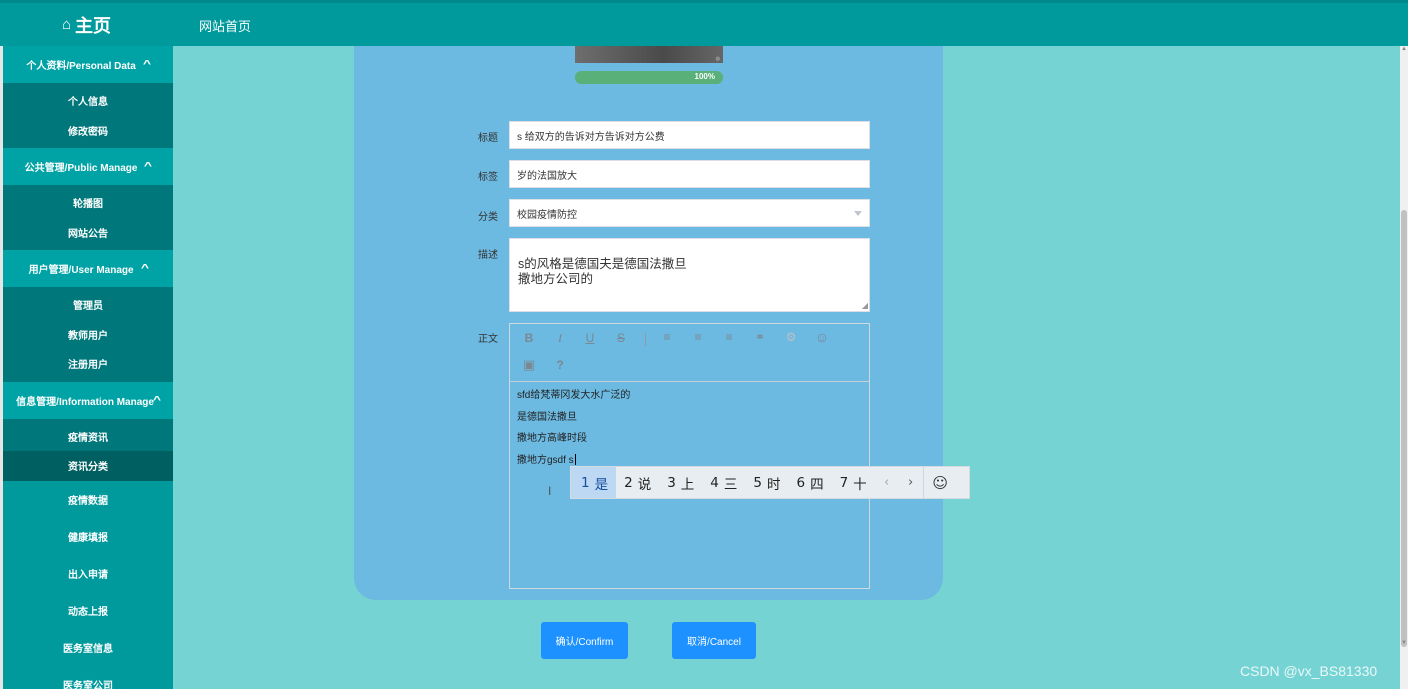  Describe the element at coordinates (704, 23) in the screenshot. I see `top-header: ⌂ 主页 网站首页` at that location.